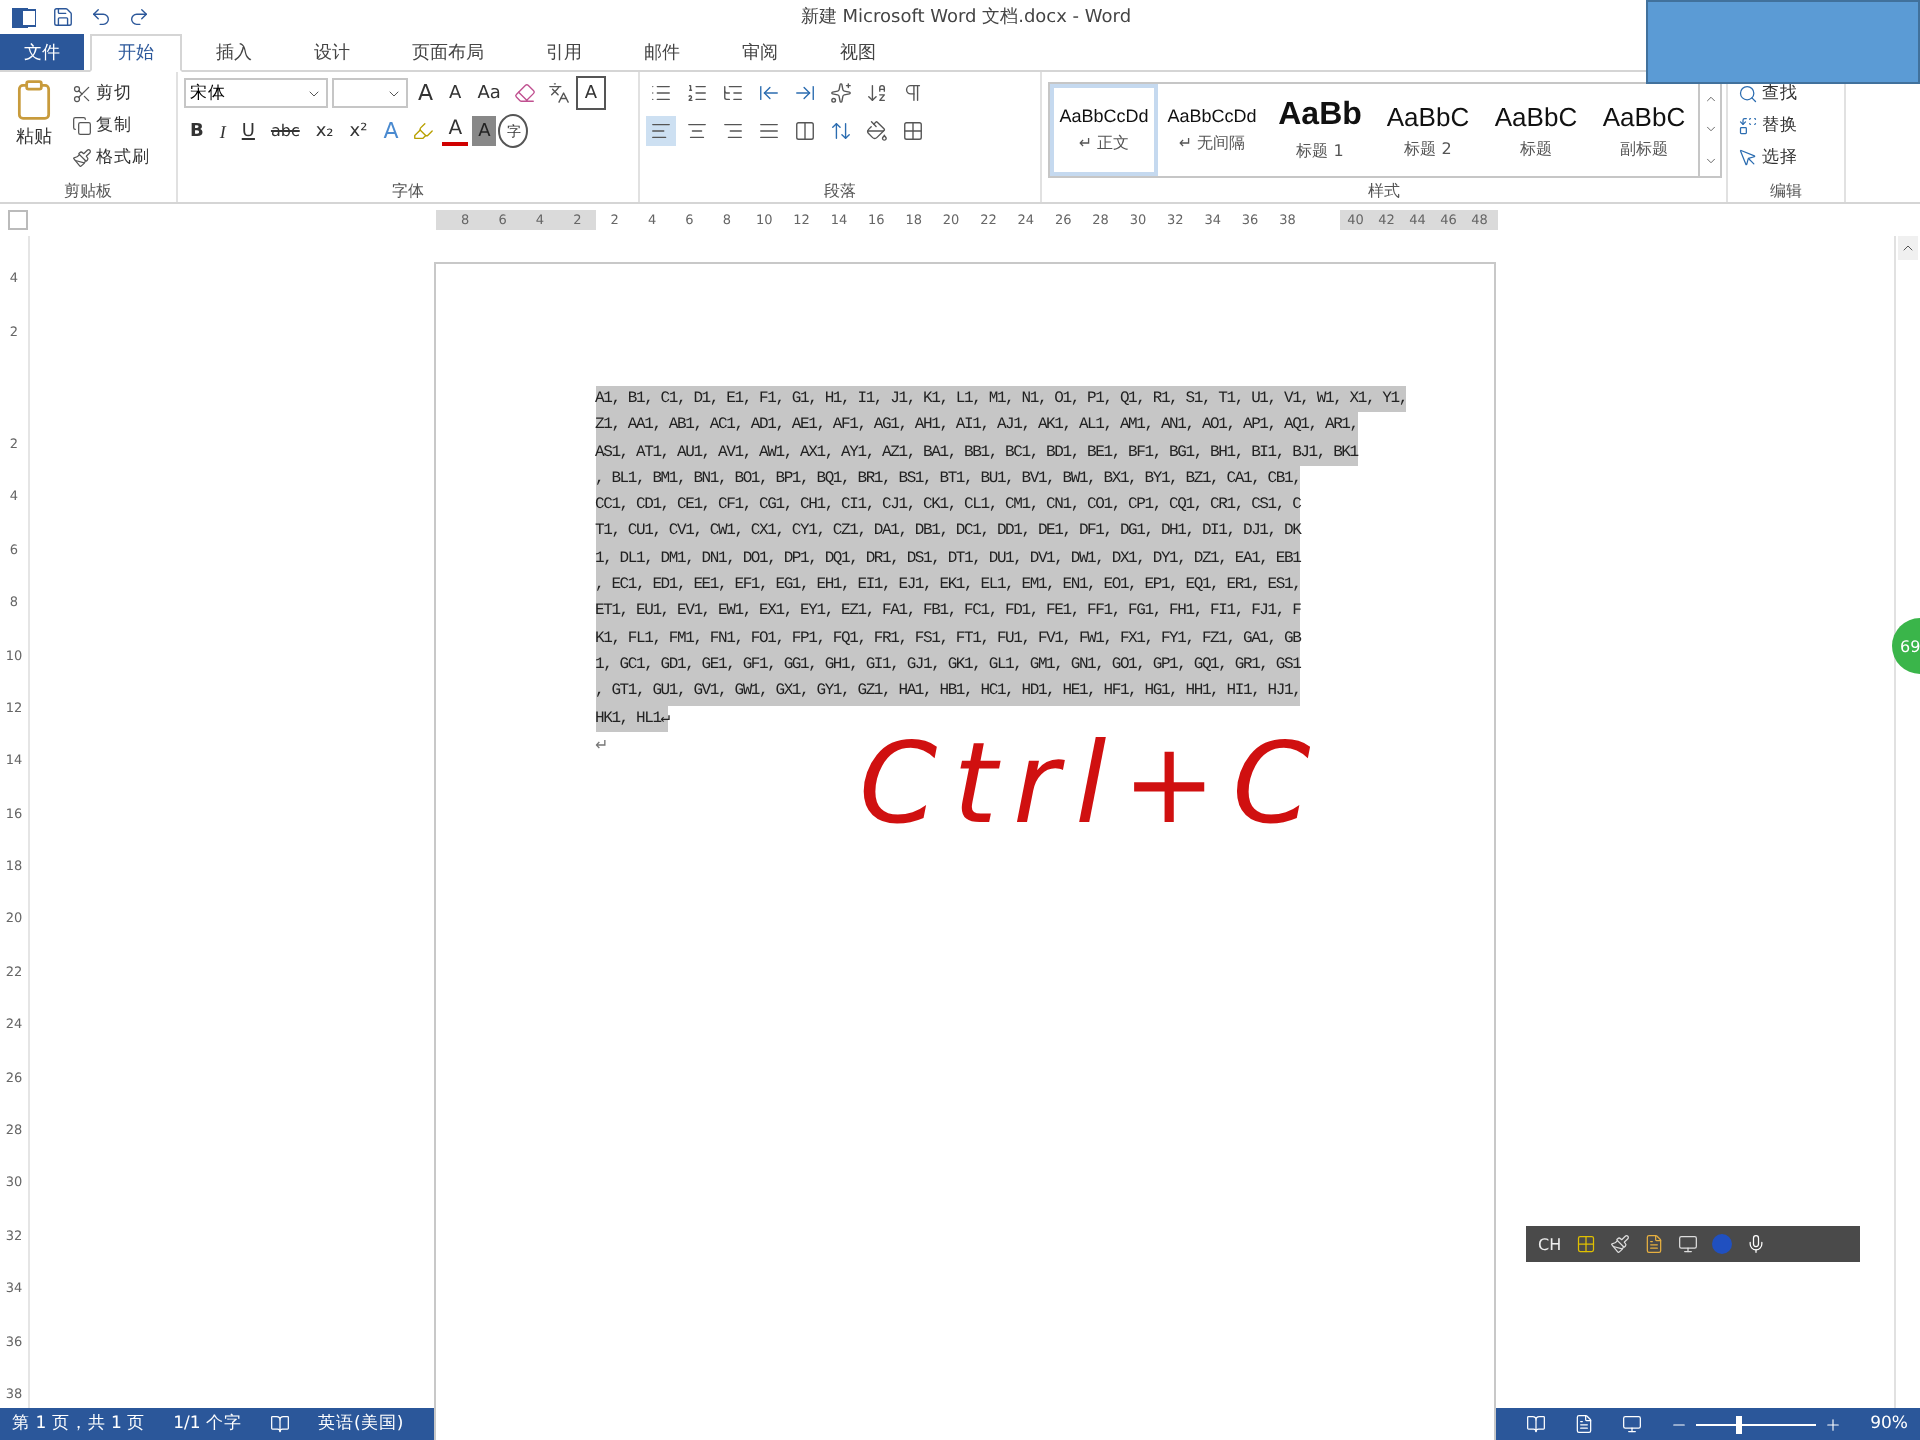 This screenshot has width=1920, height=1440. I want to click on scroll-up-icon, so click(1710, 99).